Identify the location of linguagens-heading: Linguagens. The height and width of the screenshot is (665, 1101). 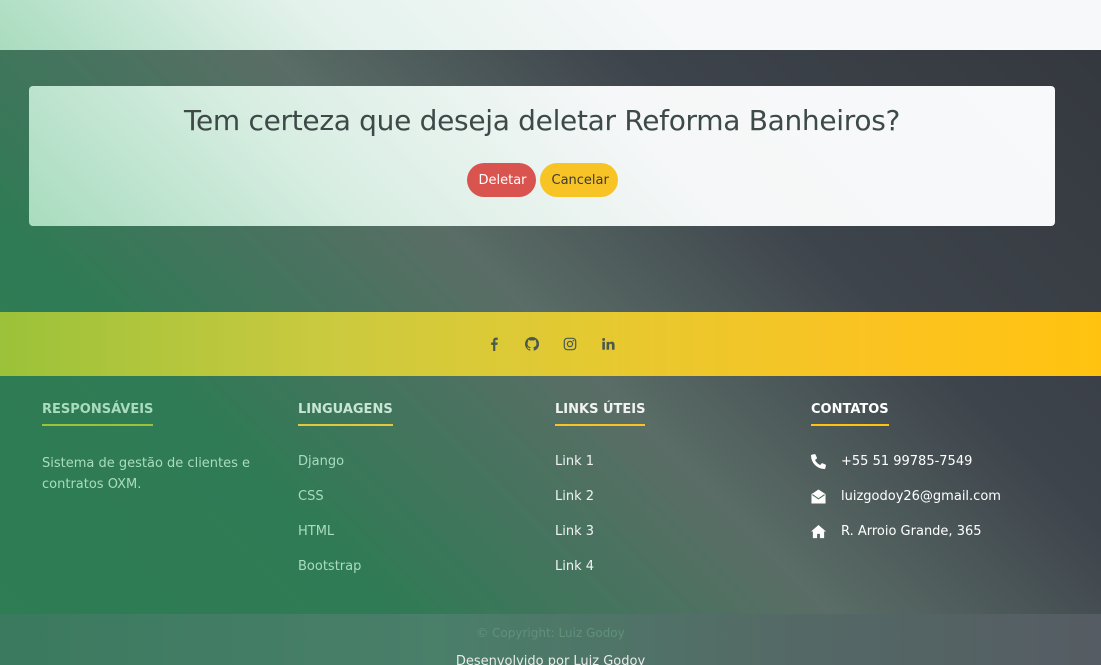
(345, 414).